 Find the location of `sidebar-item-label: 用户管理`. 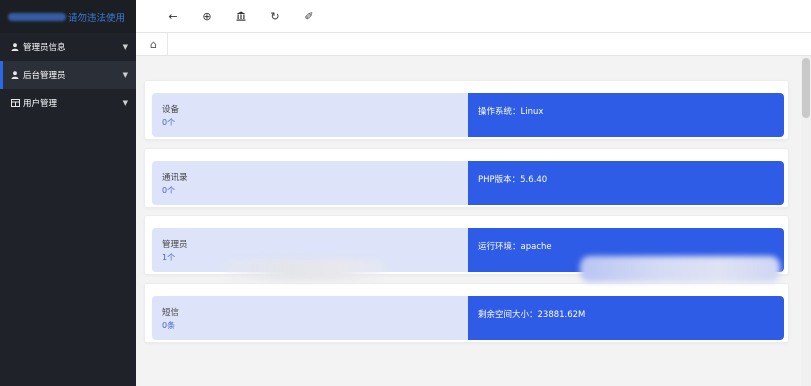

sidebar-item-label: 用户管理 is located at coordinates (40, 104).